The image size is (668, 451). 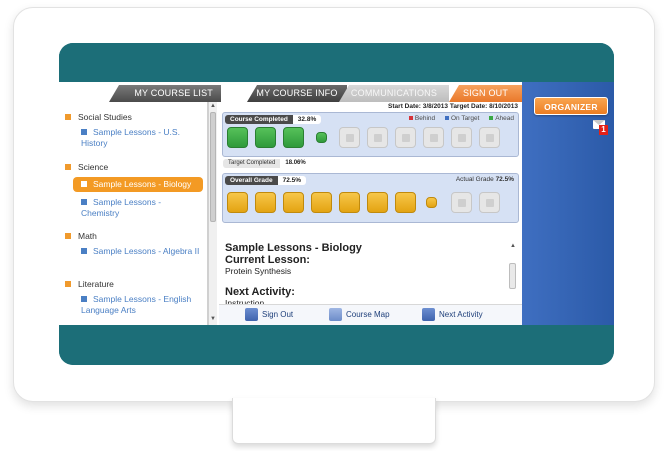 I want to click on organizer-panel, so click(x=568, y=203).